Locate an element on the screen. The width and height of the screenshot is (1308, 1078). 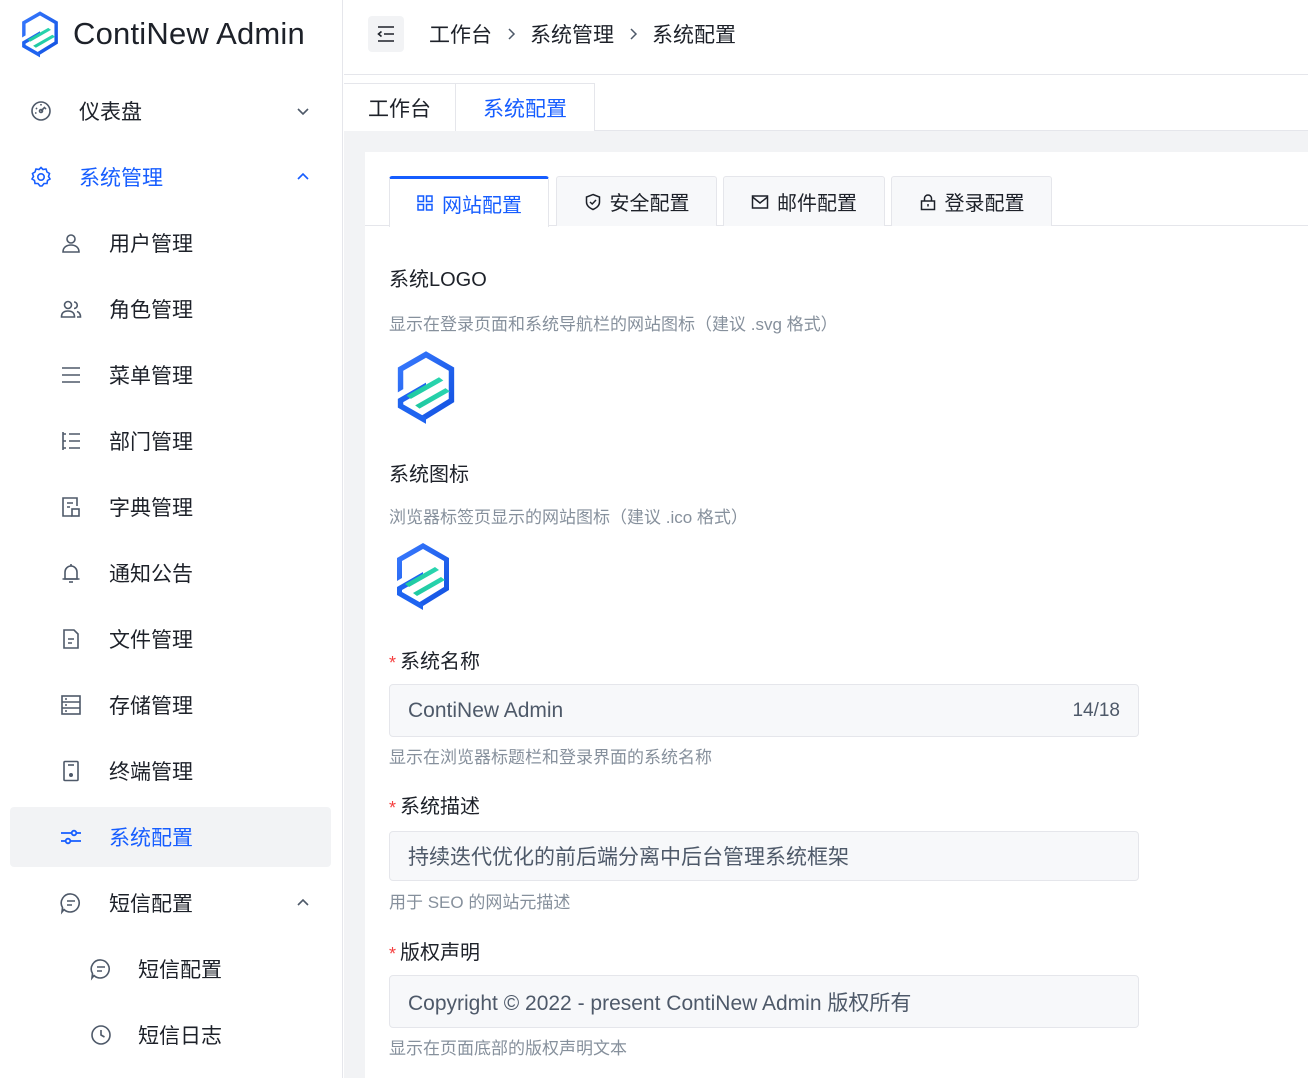
favicon-field-title: 系统图标 is located at coordinates (429, 475).